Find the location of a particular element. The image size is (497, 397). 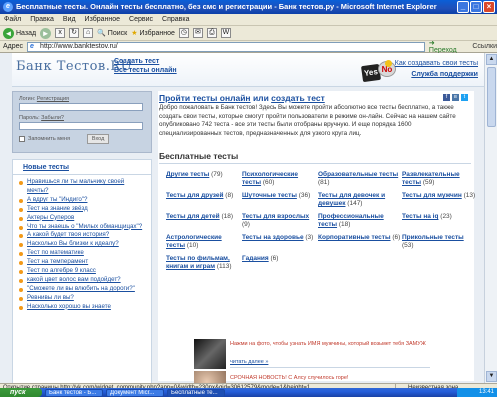

news-text: СРОЧНАЯ НОВОСТЬ! С Алсу случилось горе! is located at coordinates (289, 378).